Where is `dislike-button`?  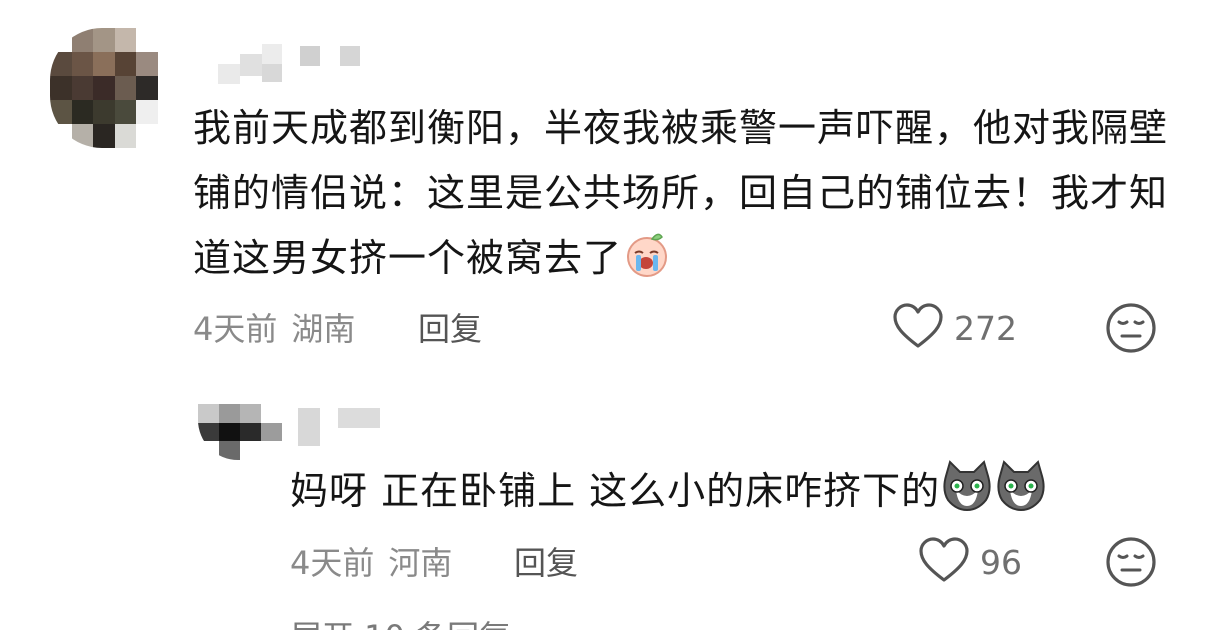
dislike-button is located at coordinates (1131, 330).